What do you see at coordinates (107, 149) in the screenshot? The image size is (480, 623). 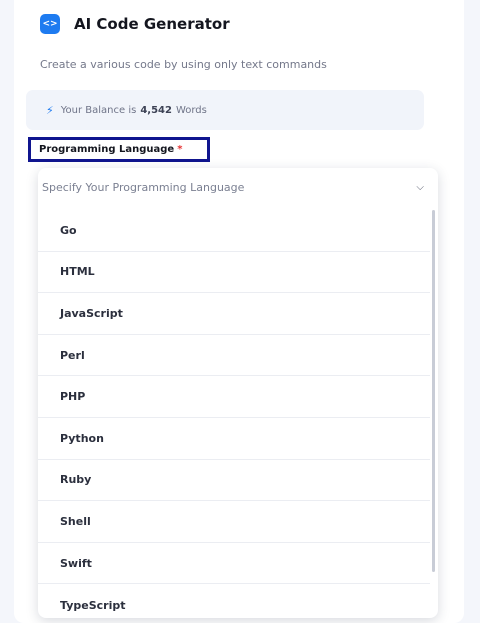 I see `field-label: Programming Language` at bounding box center [107, 149].